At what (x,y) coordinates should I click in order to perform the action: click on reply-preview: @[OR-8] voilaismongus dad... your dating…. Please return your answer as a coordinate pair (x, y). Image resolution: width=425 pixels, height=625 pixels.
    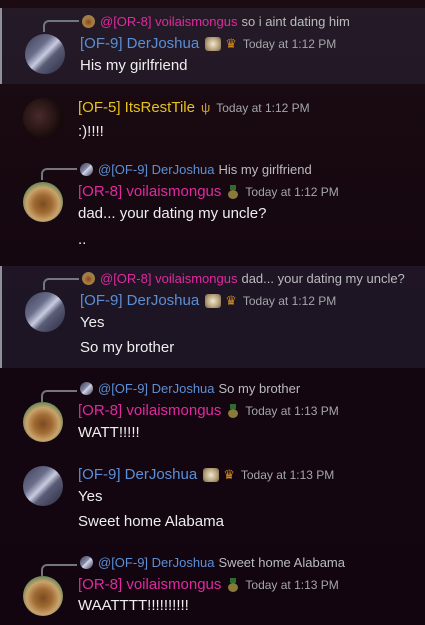
    Looking at the image, I should click on (243, 278).